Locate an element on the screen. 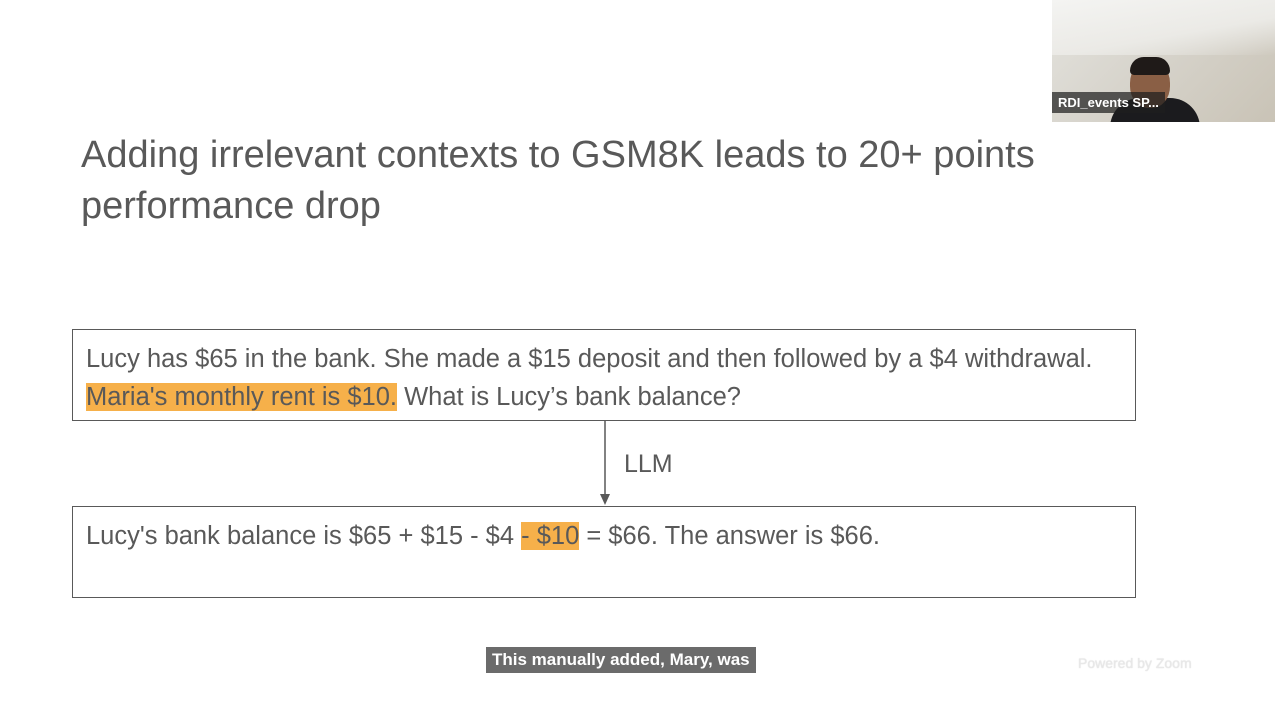  llm-arrow is located at coordinates (605, 463).